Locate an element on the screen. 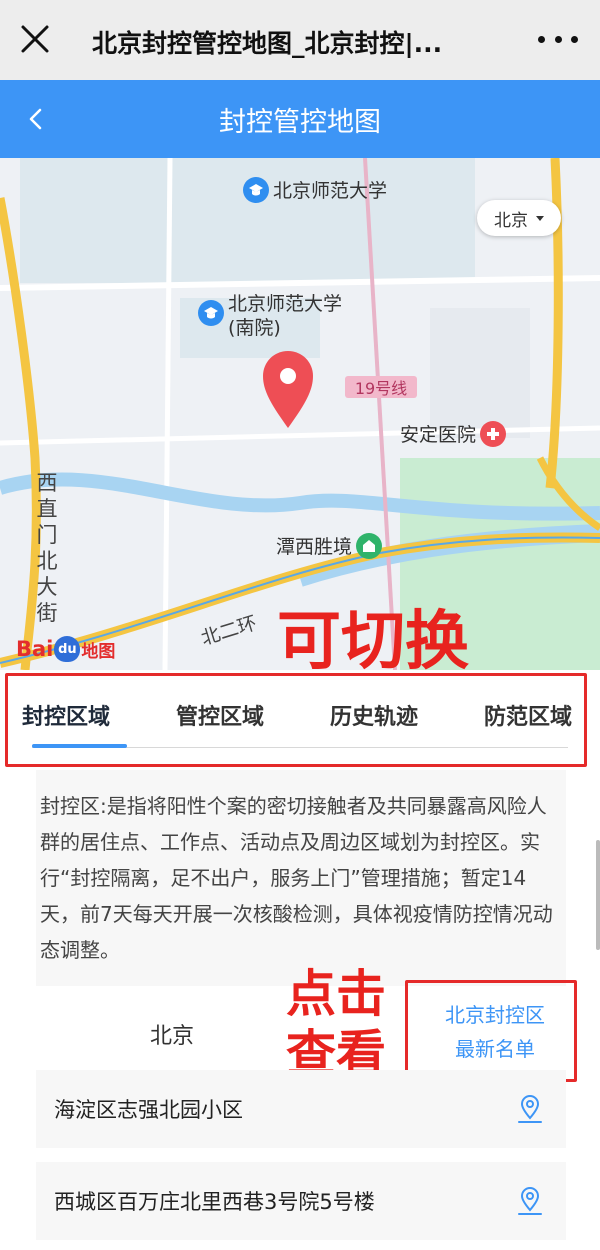 Image resolution: width=600 pixels, height=1250 pixels. park-icon is located at coordinates (369, 545).